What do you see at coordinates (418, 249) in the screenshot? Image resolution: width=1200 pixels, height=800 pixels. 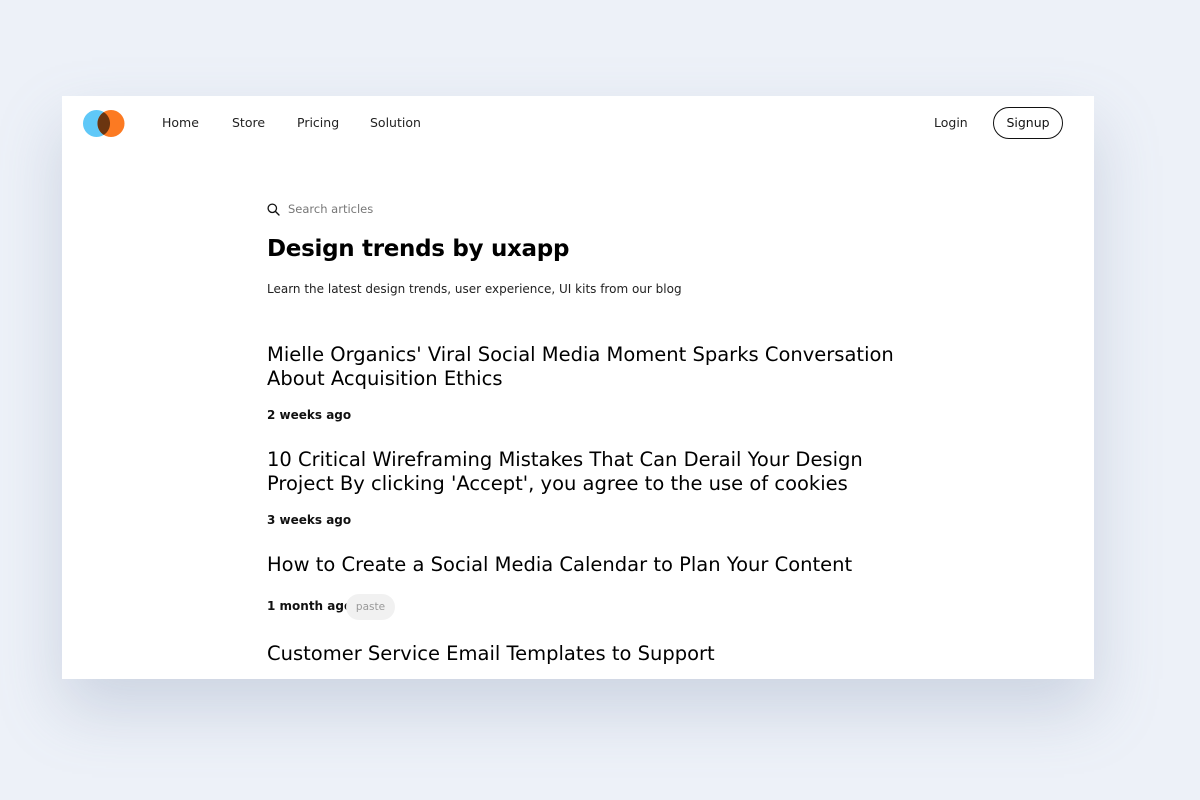 I see `page-title: Design trends by uxapp` at bounding box center [418, 249].